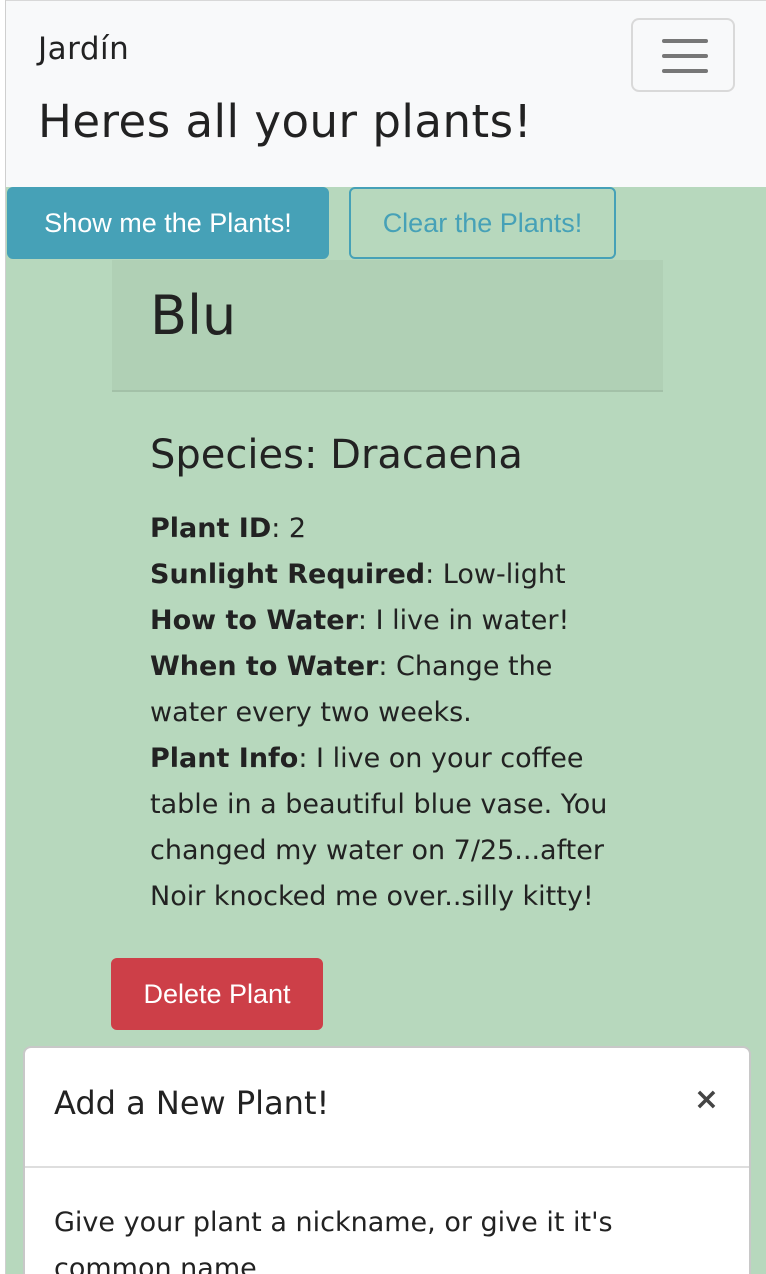 The width and height of the screenshot is (766, 1274). What do you see at coordinates (211, 528) in the screenshot?
I see `detail-label: Plant ID` at bounding box center [211, 528].